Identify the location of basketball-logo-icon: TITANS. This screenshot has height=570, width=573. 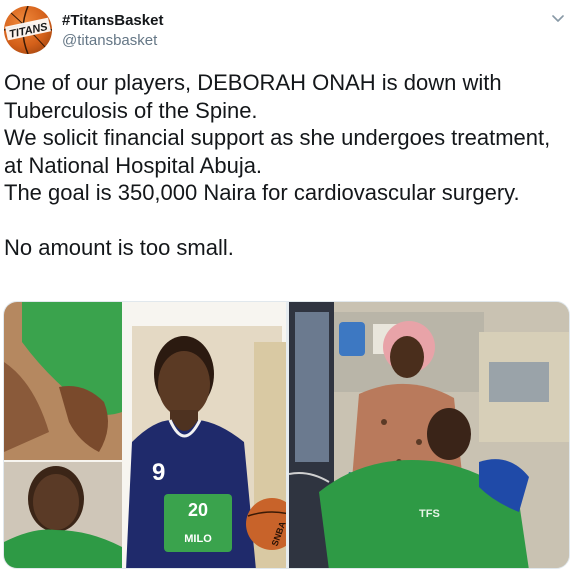
(28, 30).